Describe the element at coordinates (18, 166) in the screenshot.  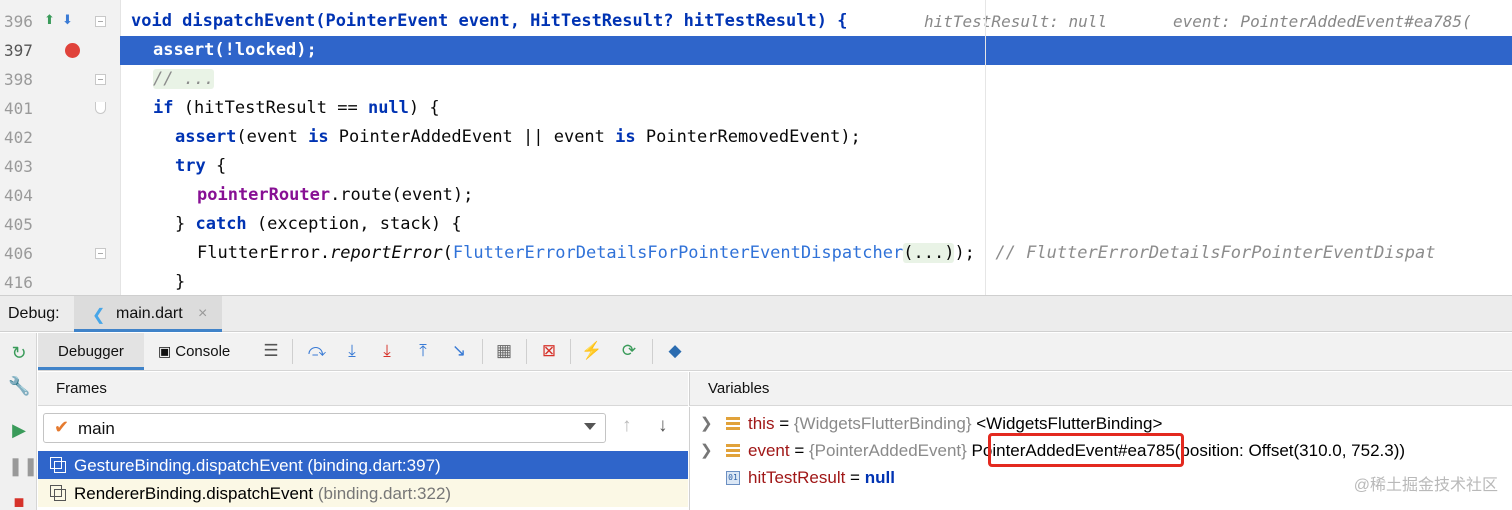
I see `line-number: 403` at that location.